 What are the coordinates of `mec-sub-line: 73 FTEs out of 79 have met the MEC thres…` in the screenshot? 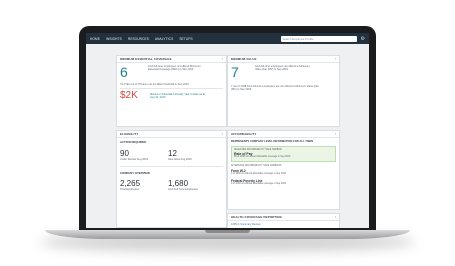 It's located at (154, 84).